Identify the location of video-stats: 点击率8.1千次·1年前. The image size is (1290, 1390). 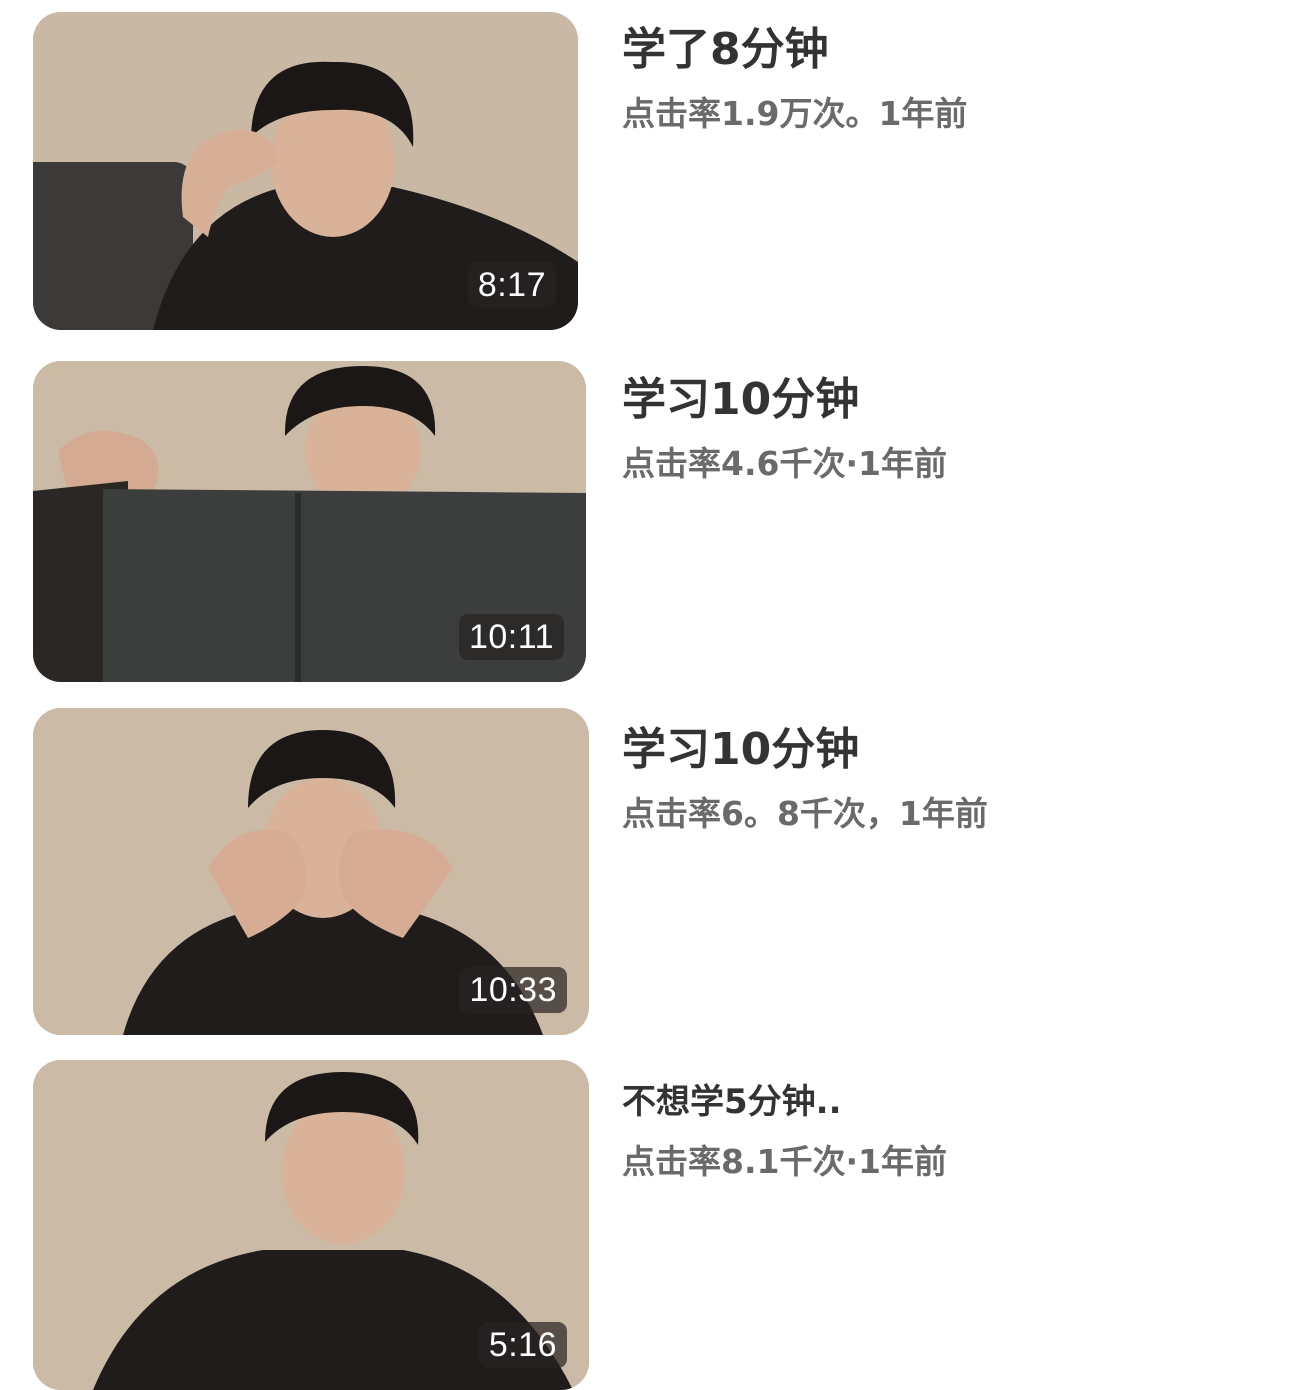
(784, 1161).